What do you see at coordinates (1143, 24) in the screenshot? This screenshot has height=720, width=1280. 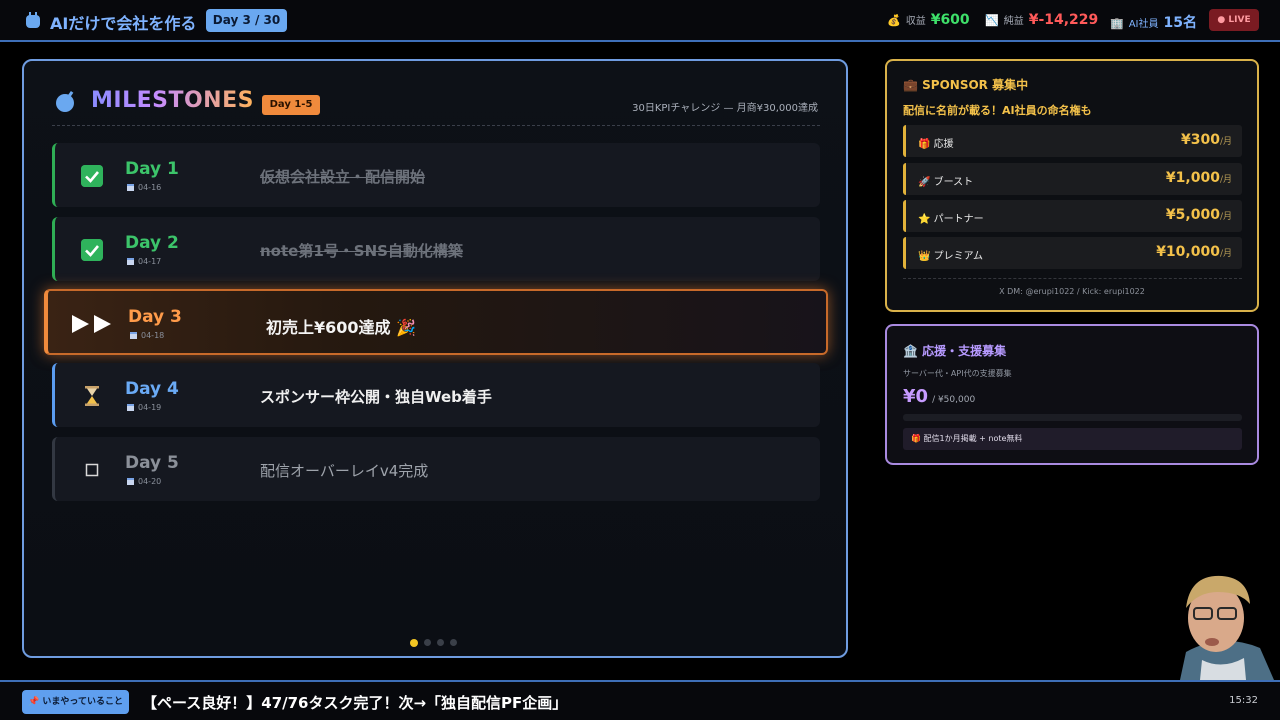 I see `ai-staff-label: AI社員` at bounding box center [1143, 24].